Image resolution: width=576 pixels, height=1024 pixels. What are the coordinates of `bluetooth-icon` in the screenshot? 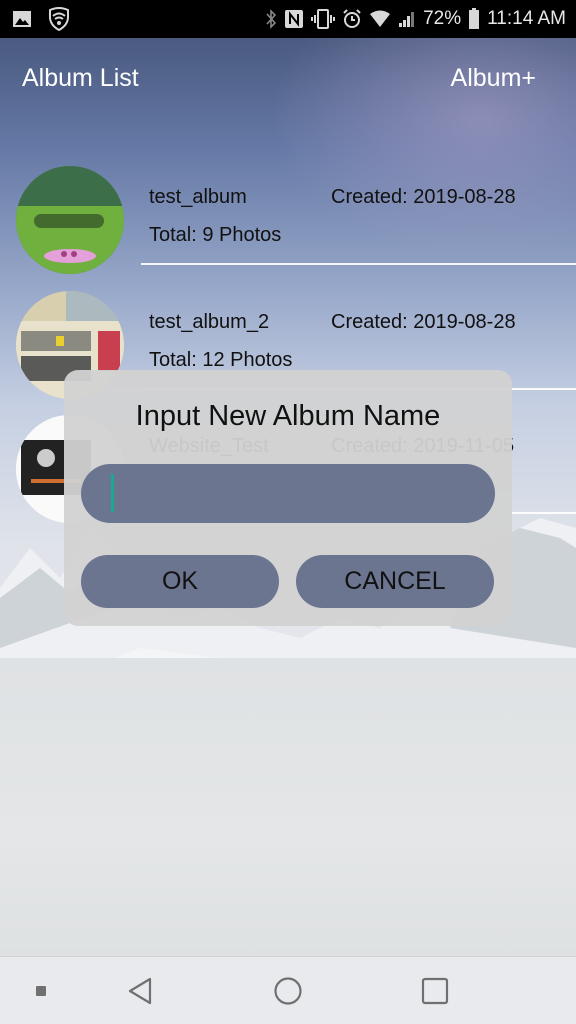 It's located at (271, 19).